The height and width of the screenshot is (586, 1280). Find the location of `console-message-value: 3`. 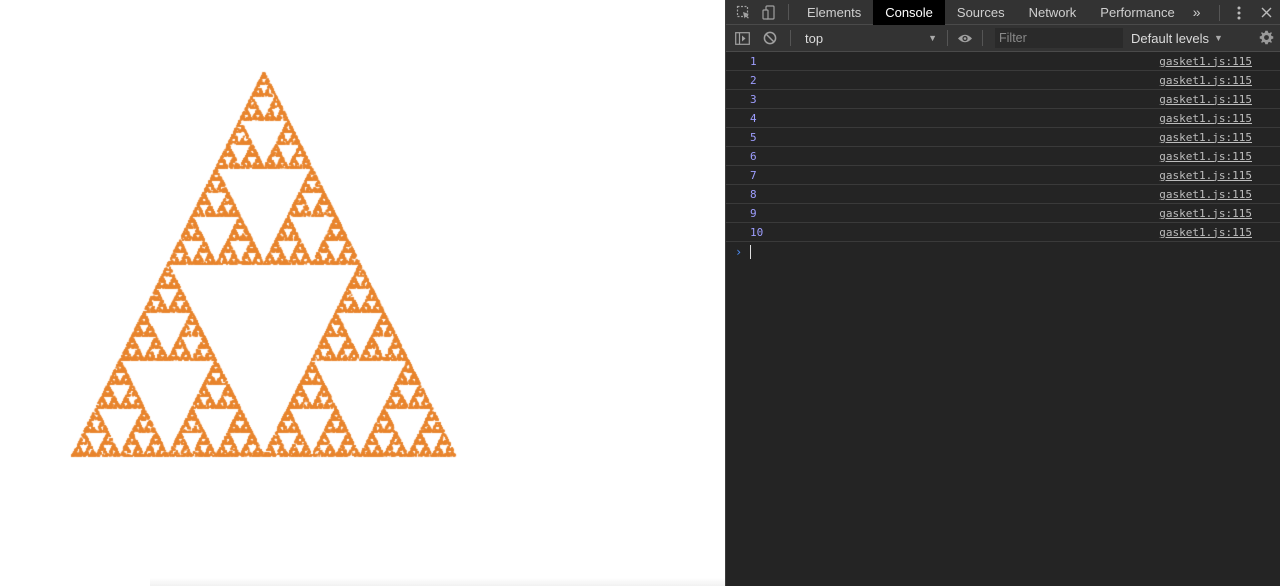

console-message-value: 3 is located at coordinates (753, 99).